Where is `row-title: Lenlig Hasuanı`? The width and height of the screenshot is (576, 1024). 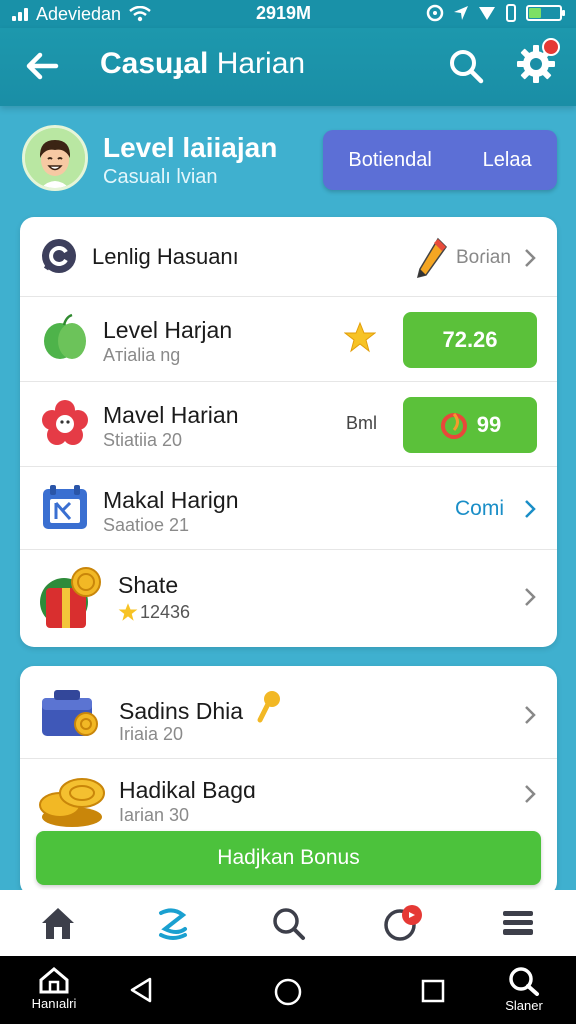 row-title: Lenlig Hasuanı is located at coordinates (165, 256).